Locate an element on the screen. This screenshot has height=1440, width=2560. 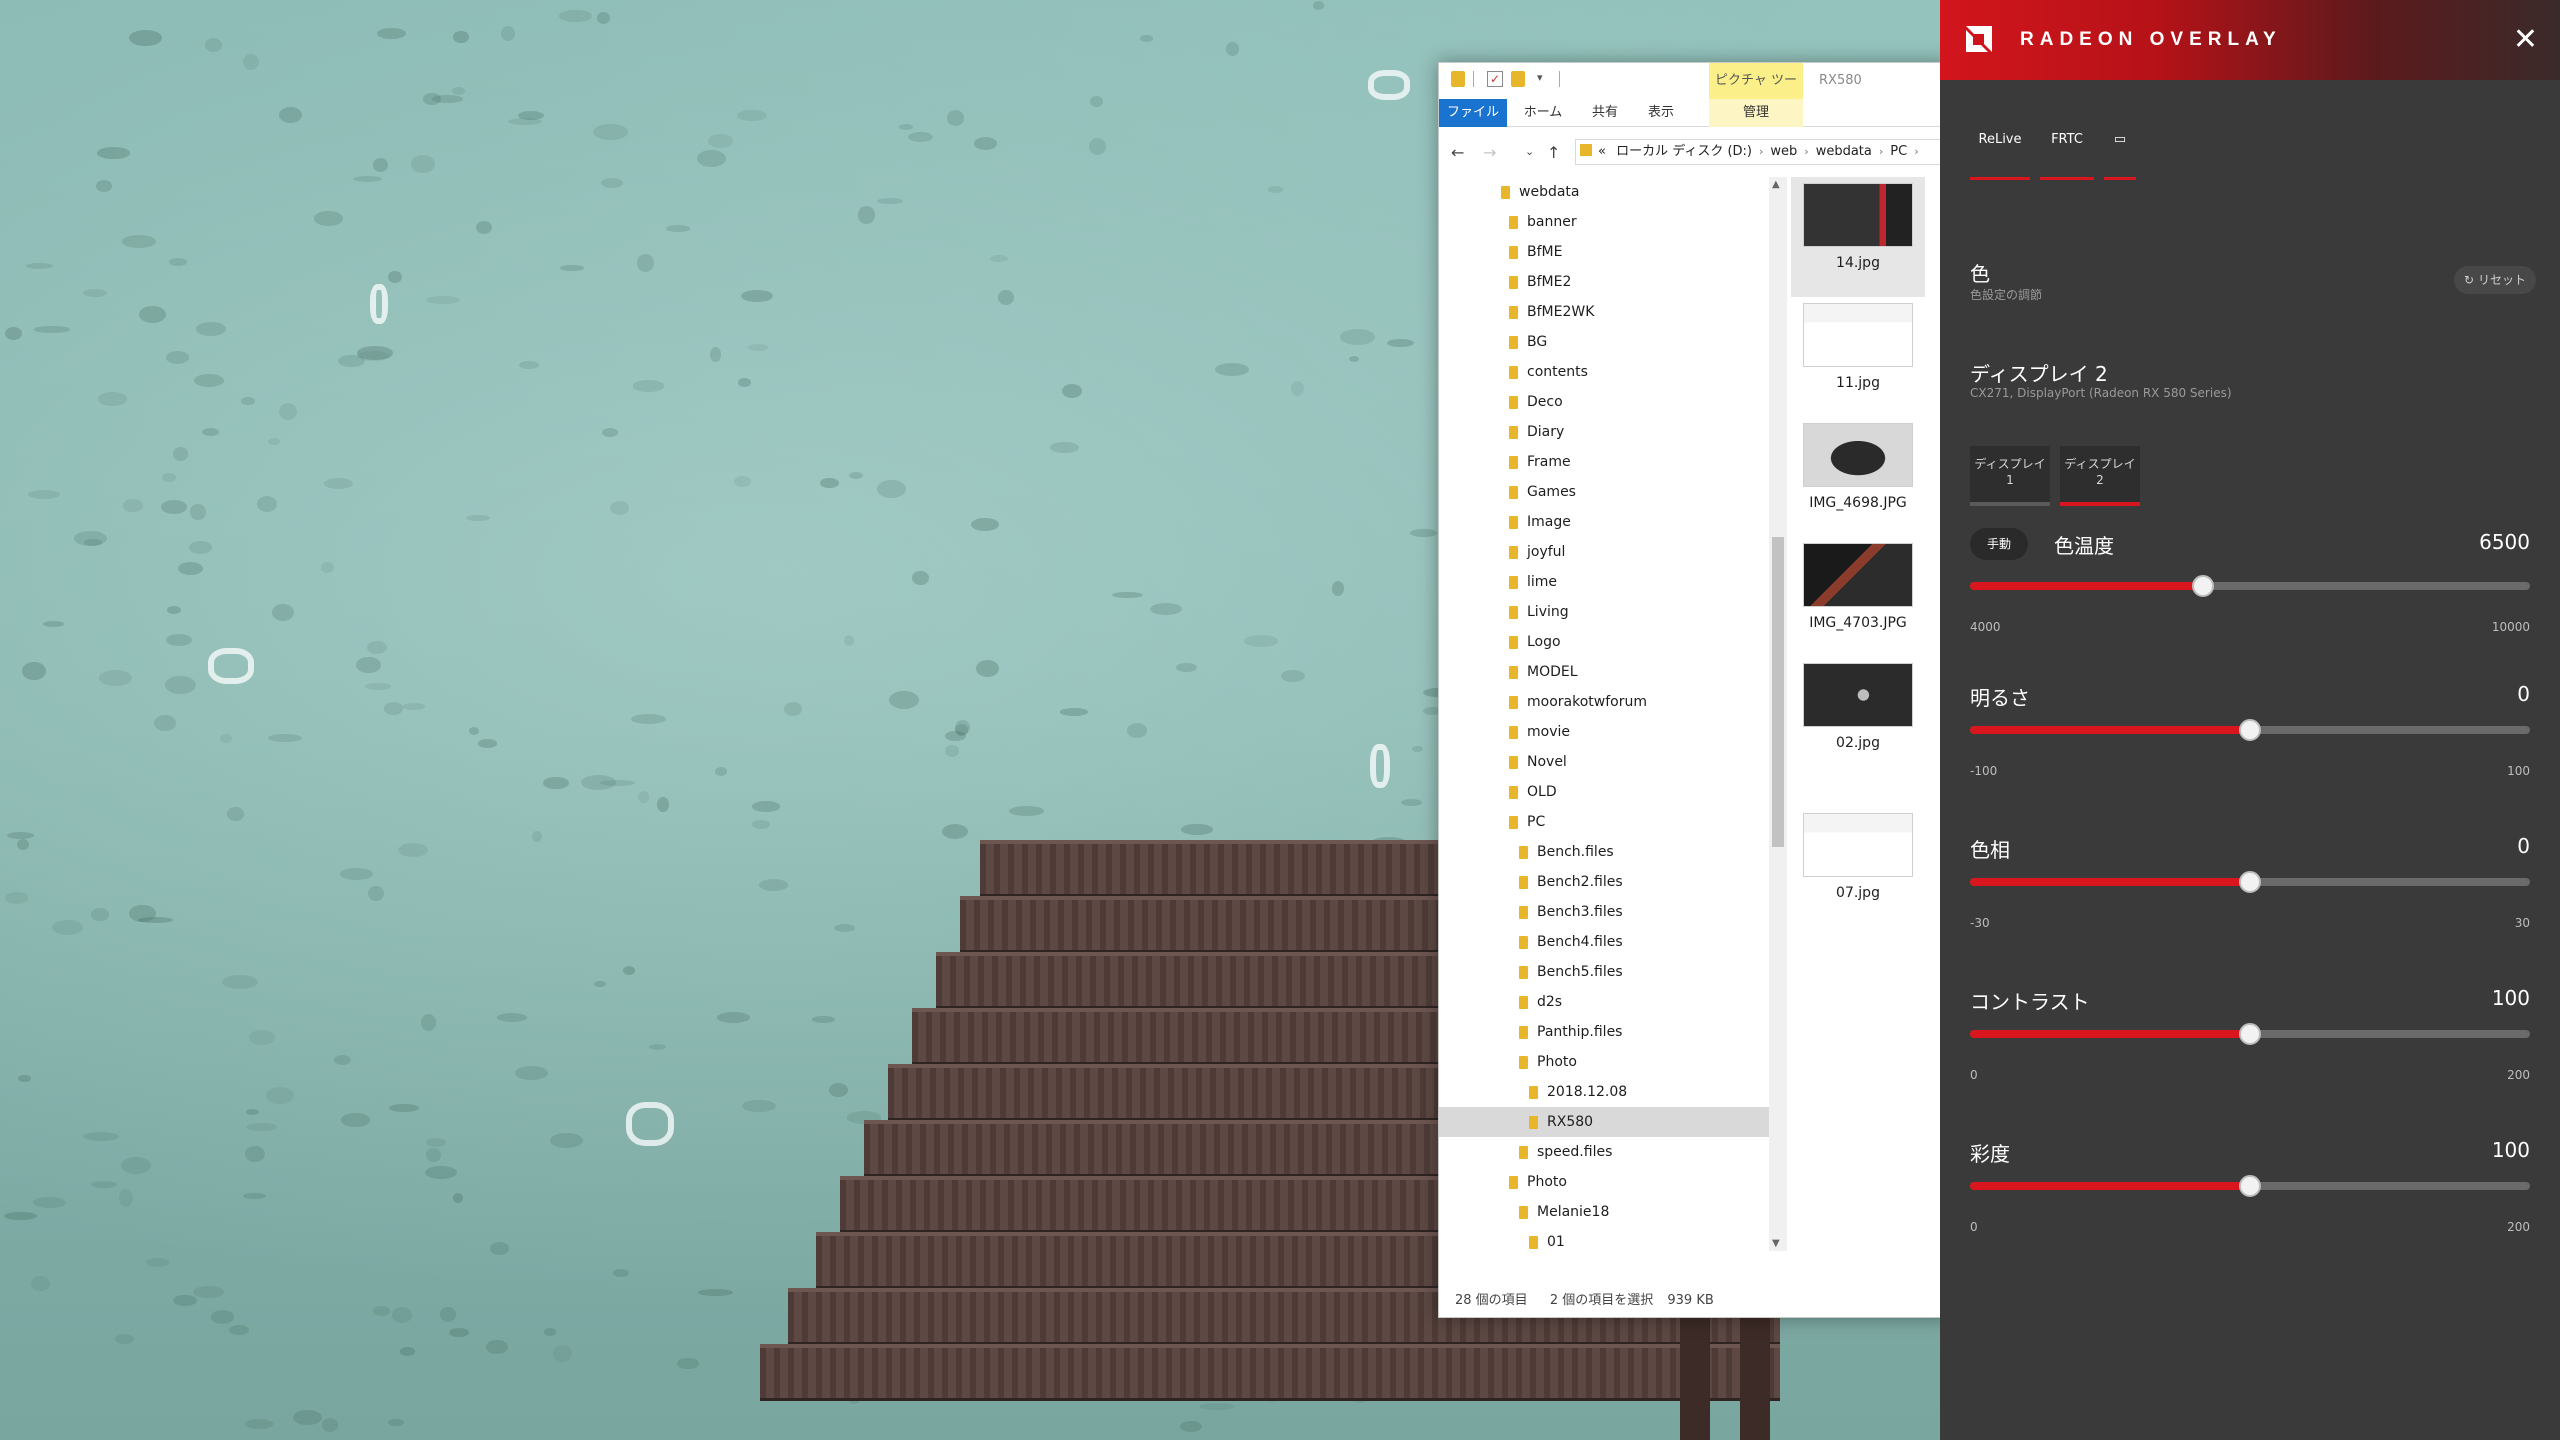
title-bar: ✓ ▾ ピクチャ ツール RX580 is located at coordinates (1694, 93).